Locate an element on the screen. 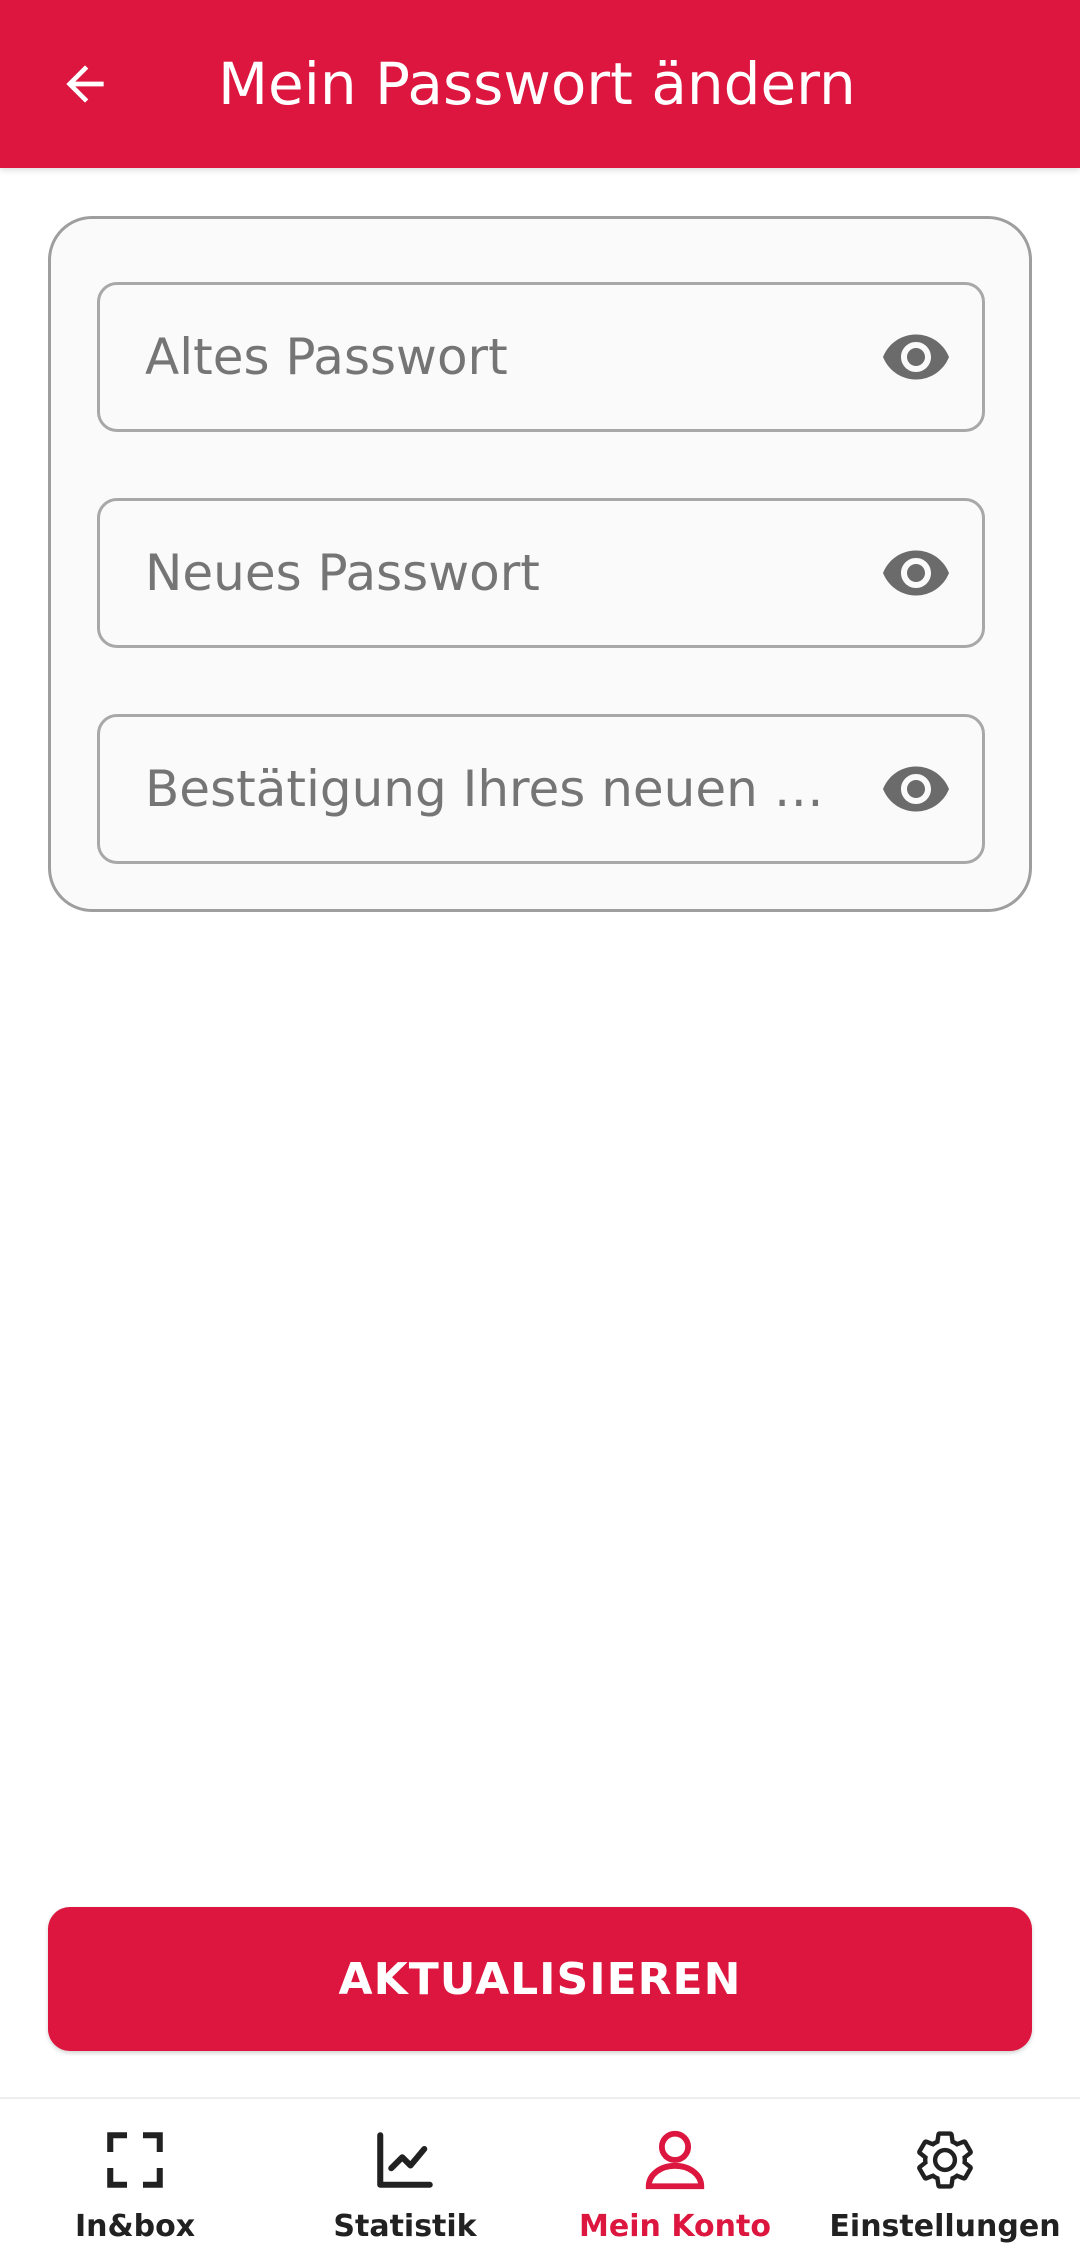 This screenshot has height=2267, width=1080. nav-item-einstellungen: Einstellungen is located at coordinates (945, 2183).